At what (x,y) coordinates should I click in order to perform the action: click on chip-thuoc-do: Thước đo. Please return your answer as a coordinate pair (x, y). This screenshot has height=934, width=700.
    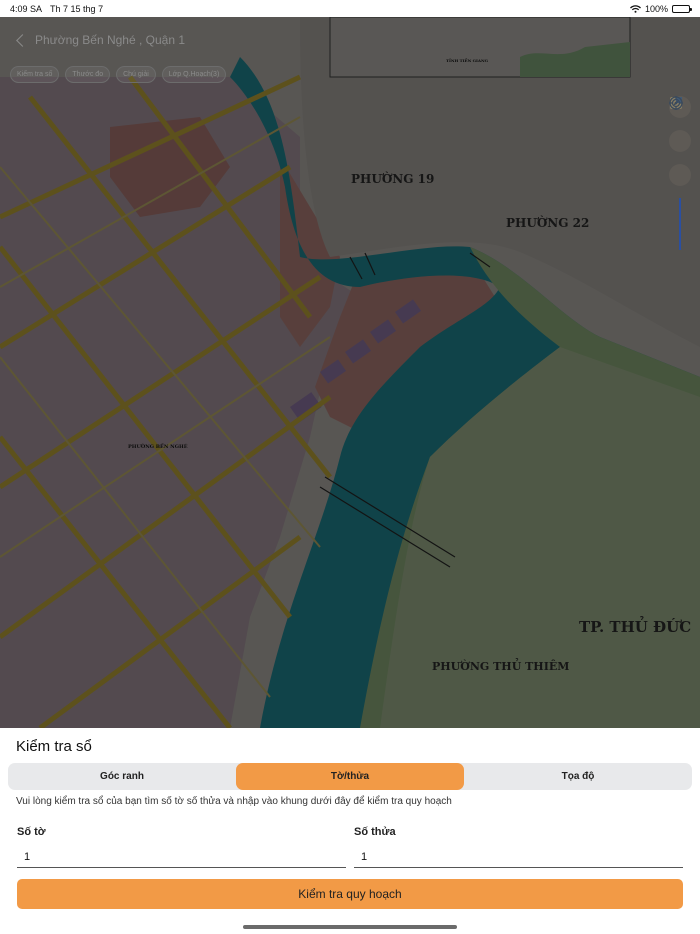
    Looking at the image, I should click on (88, 74).